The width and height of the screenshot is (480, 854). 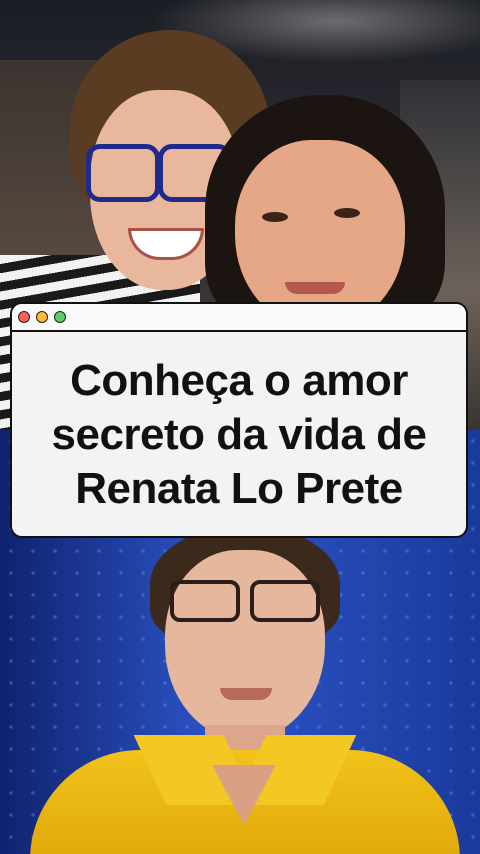 I want to click on anchor-glasses, so click(x=245, y=601).